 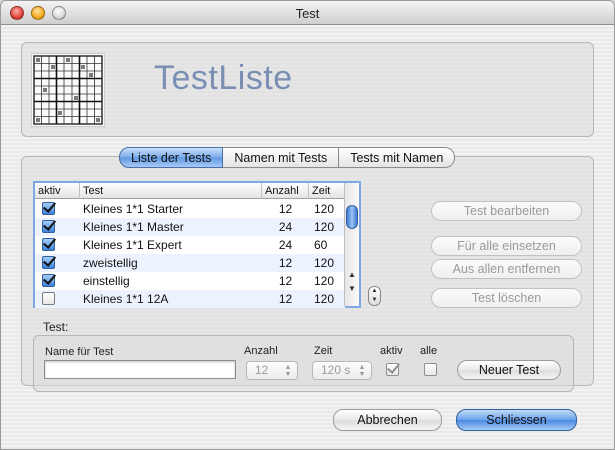 I want to click on schliessen-button: Schliessen, so click(x=516, y=420).